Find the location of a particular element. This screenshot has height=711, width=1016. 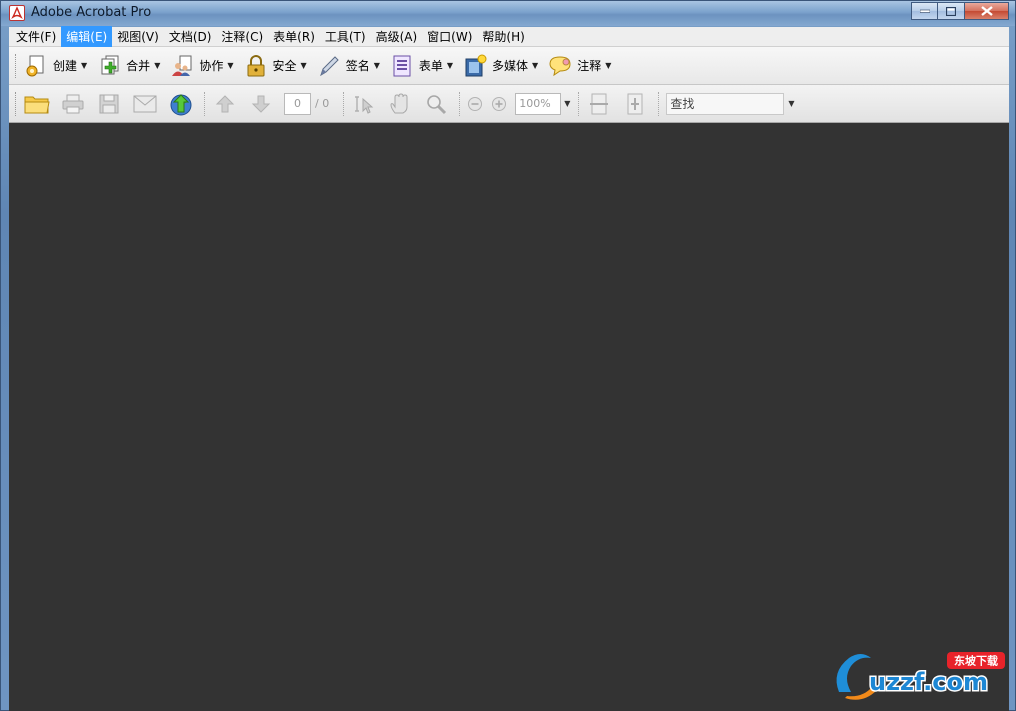

sign-label: 签名 is located at coordinates (357, 66).